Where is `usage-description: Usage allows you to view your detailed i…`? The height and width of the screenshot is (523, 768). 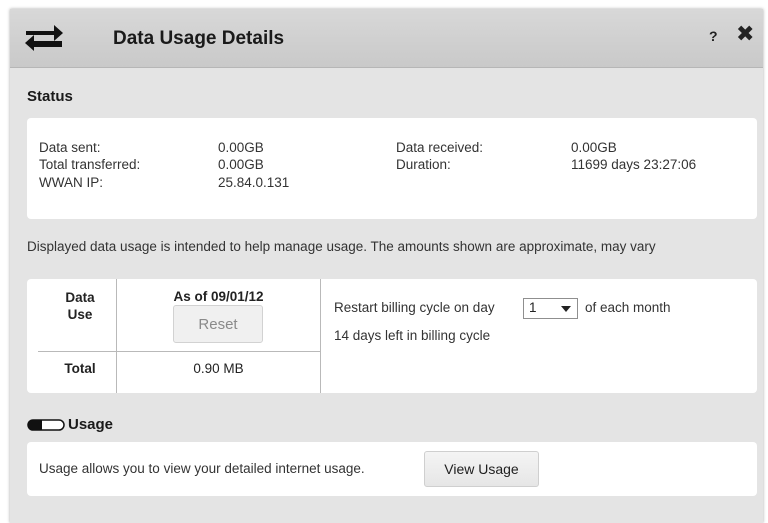
usage-description: Usage allows you to view your detailed i… is located at coordinates (202, 468).